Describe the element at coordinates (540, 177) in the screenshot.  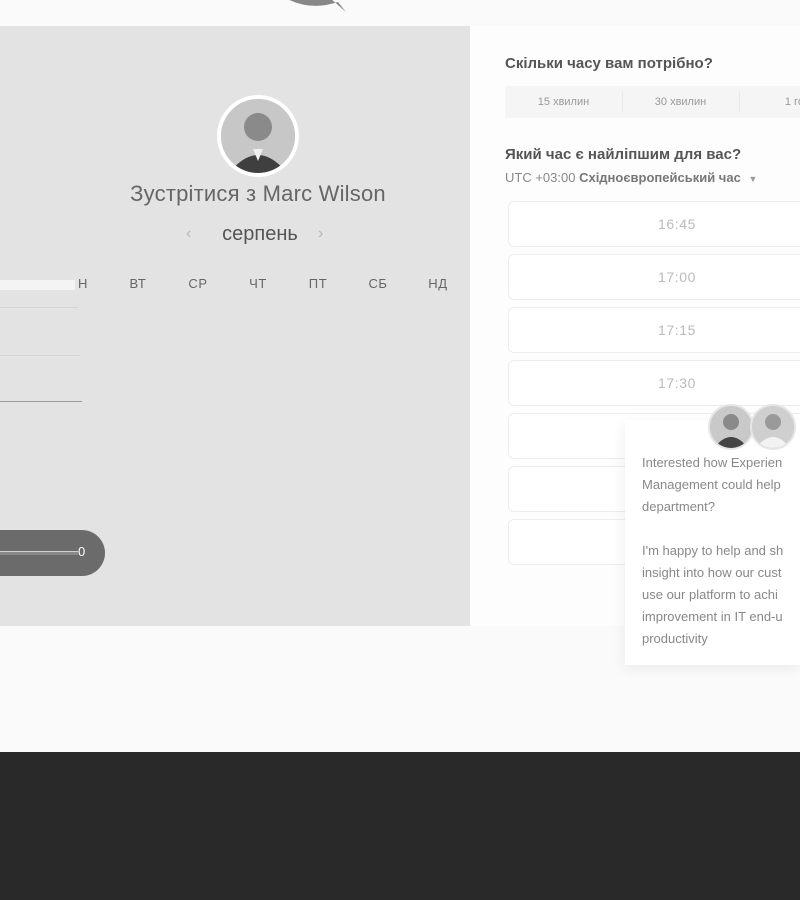
I see `timezone-offset: UTC +03:00` at that location.